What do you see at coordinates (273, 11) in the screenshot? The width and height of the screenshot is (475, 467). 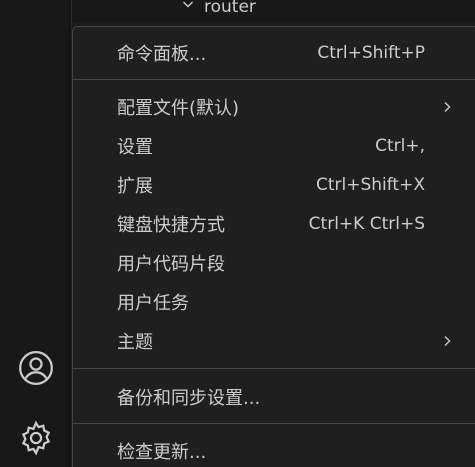 I see `explorer-tree: router` at bounding box center [273, 11].